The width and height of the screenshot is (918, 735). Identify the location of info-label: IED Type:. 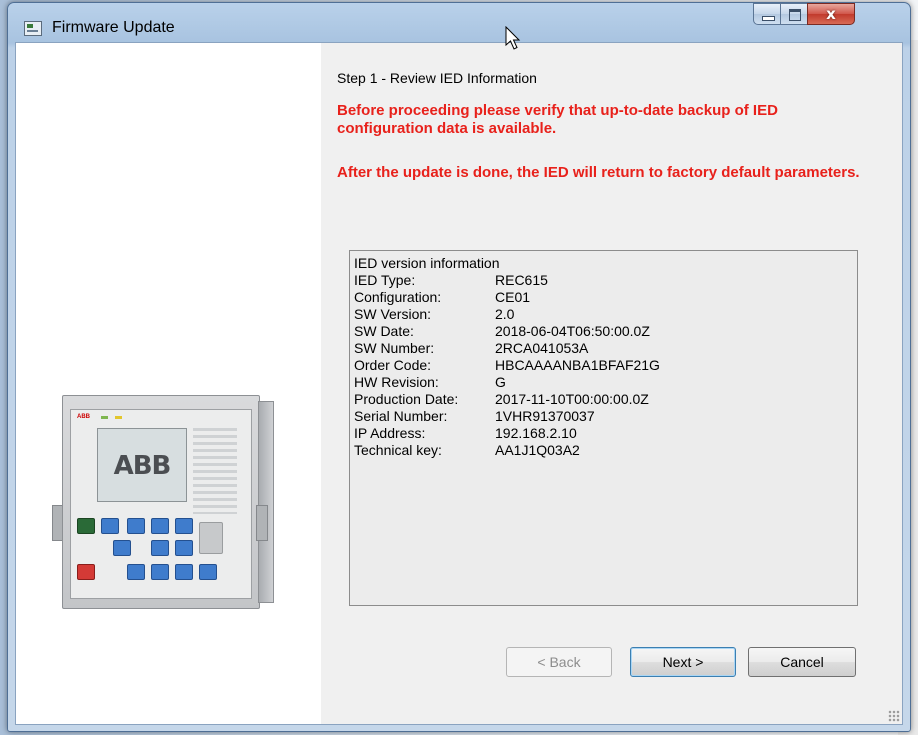
(385, 280).